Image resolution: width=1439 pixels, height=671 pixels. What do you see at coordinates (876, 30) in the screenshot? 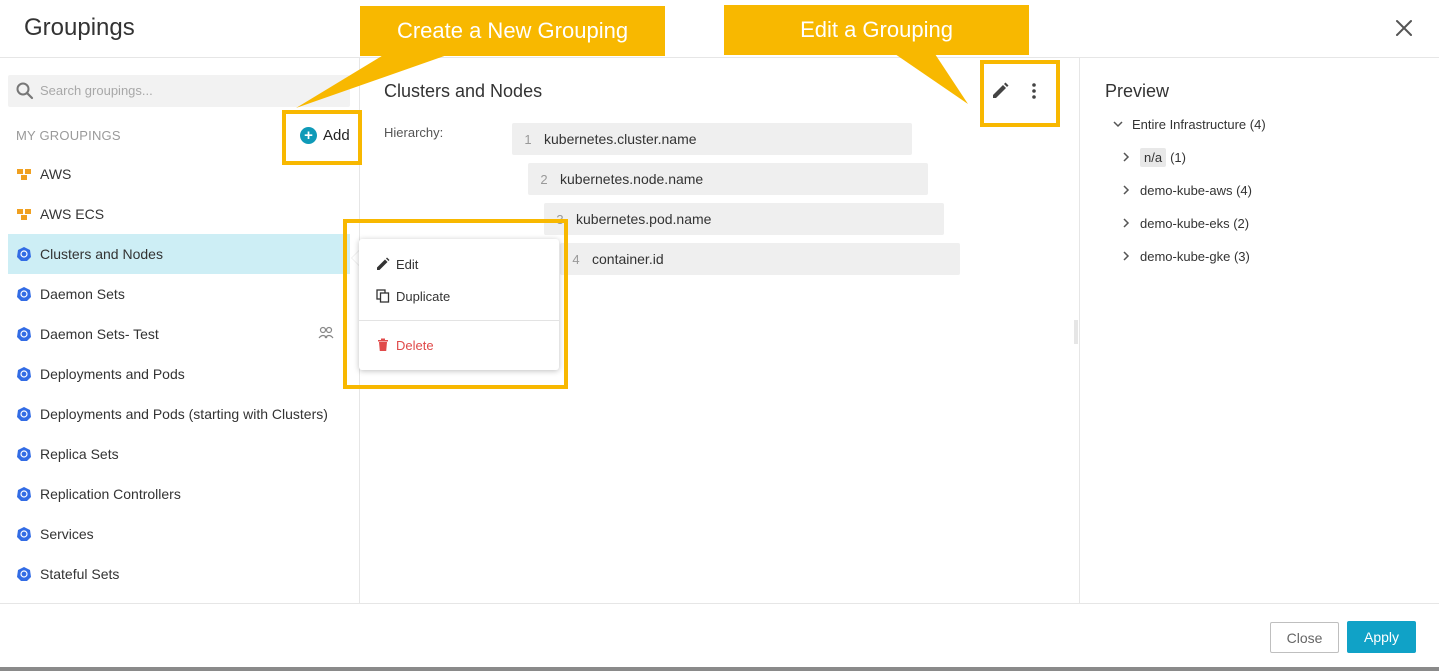
I see `edit-grouping-callout: Edit a Grouping` at bounding box center [876, 30].